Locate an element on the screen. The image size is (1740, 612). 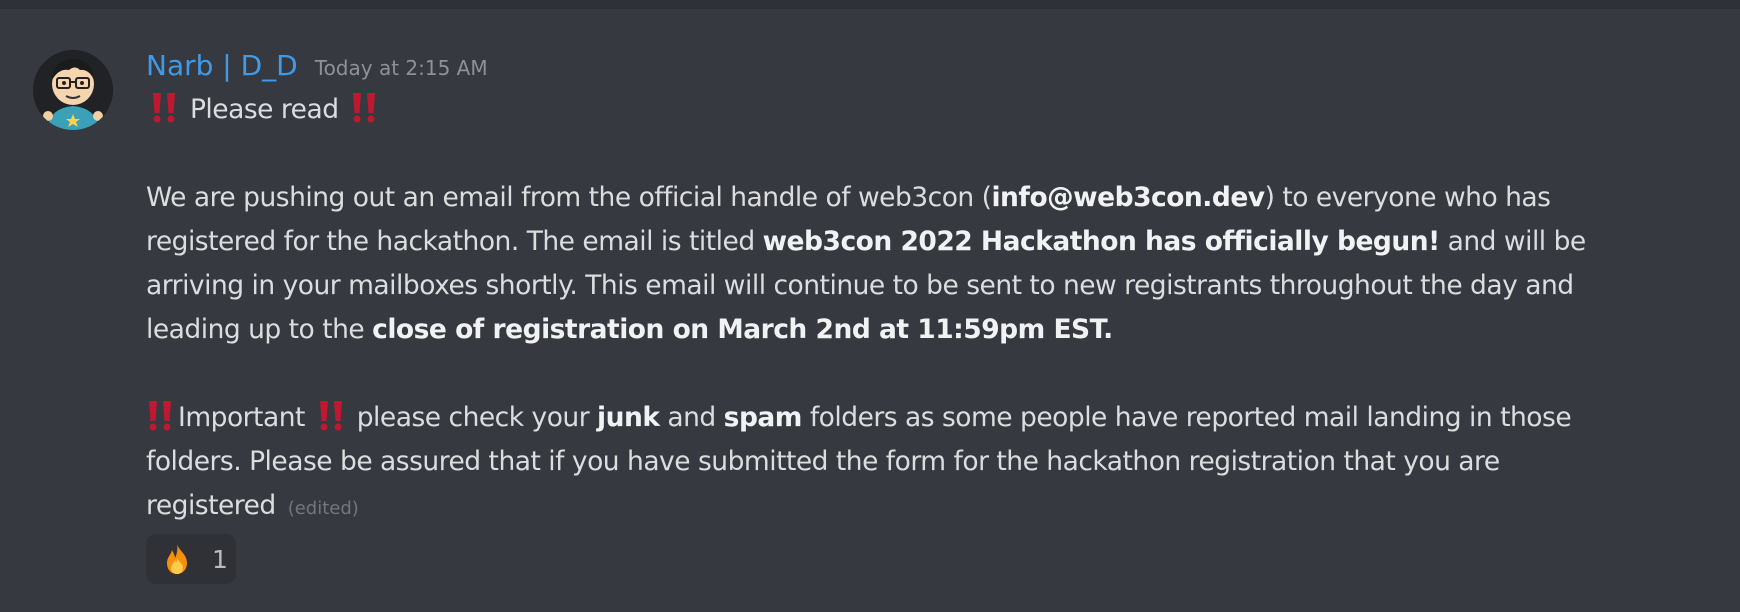
avatar is located at coordinates (73, 90).